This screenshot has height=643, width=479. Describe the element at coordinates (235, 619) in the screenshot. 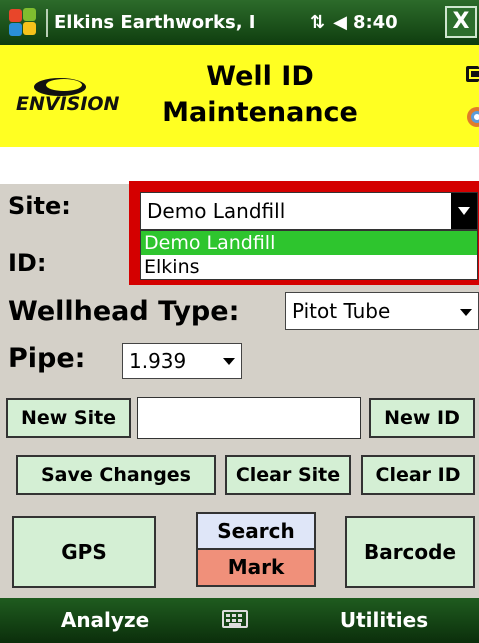

I see `keyboard-icon` at that location.